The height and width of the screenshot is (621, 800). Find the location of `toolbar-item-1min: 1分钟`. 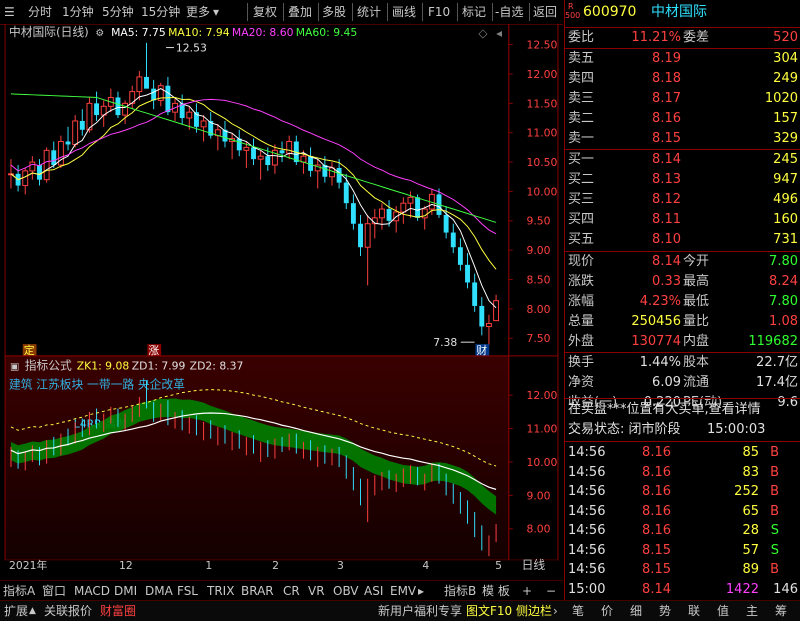

toolbar-item-1min: 1分钟 is located at coordinates (78, 12).